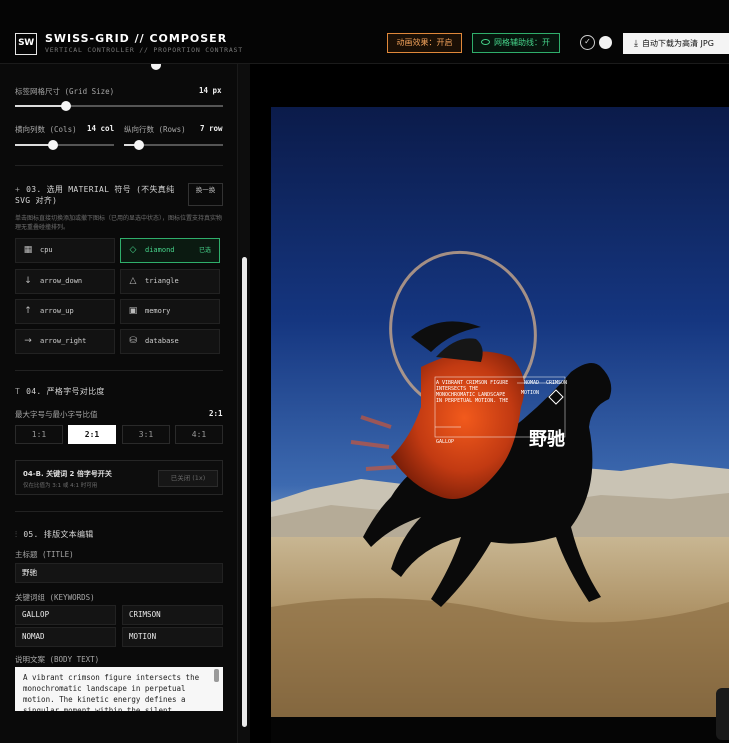 The width and height of the screenshot is (729, 743). What do you see at coordinates (133, 311) in the screenshot?
I see `memory-icon: ▣` at bounding box center [133, 311].